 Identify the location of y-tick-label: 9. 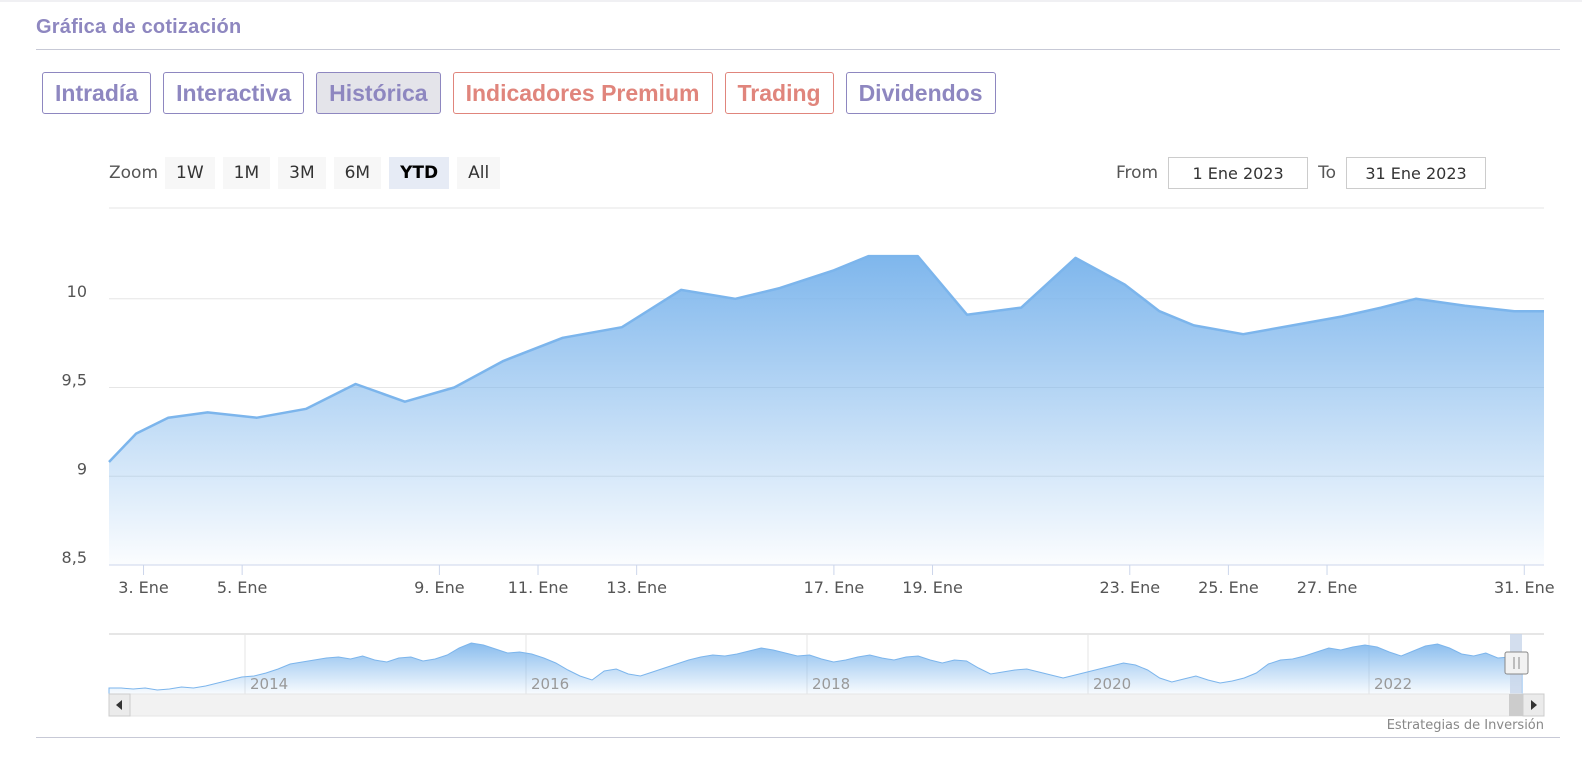
(82, 468).